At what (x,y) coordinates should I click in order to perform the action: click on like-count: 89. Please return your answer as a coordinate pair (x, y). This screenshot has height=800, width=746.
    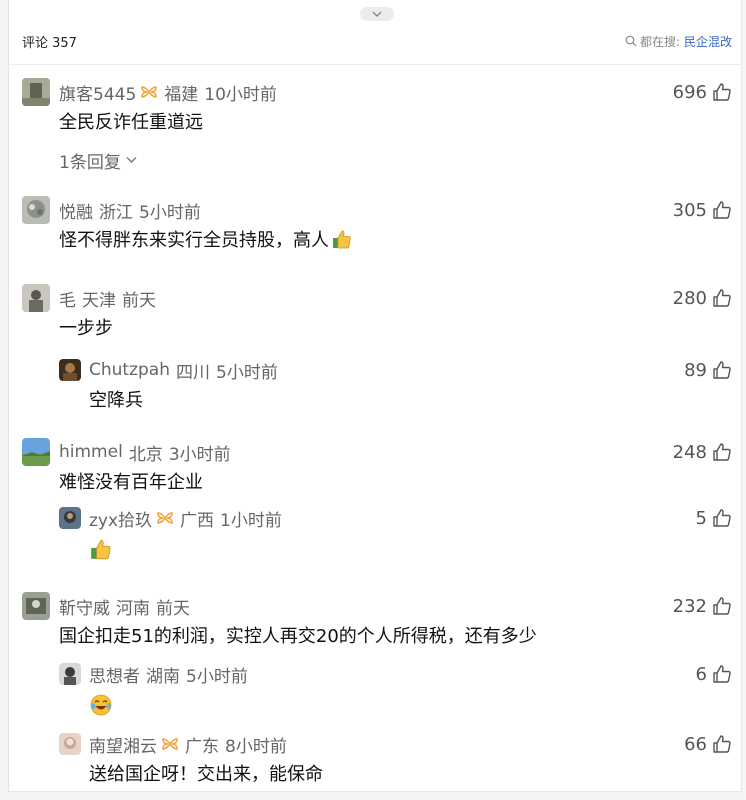
    Looking at the image, I should click on (695, 370).